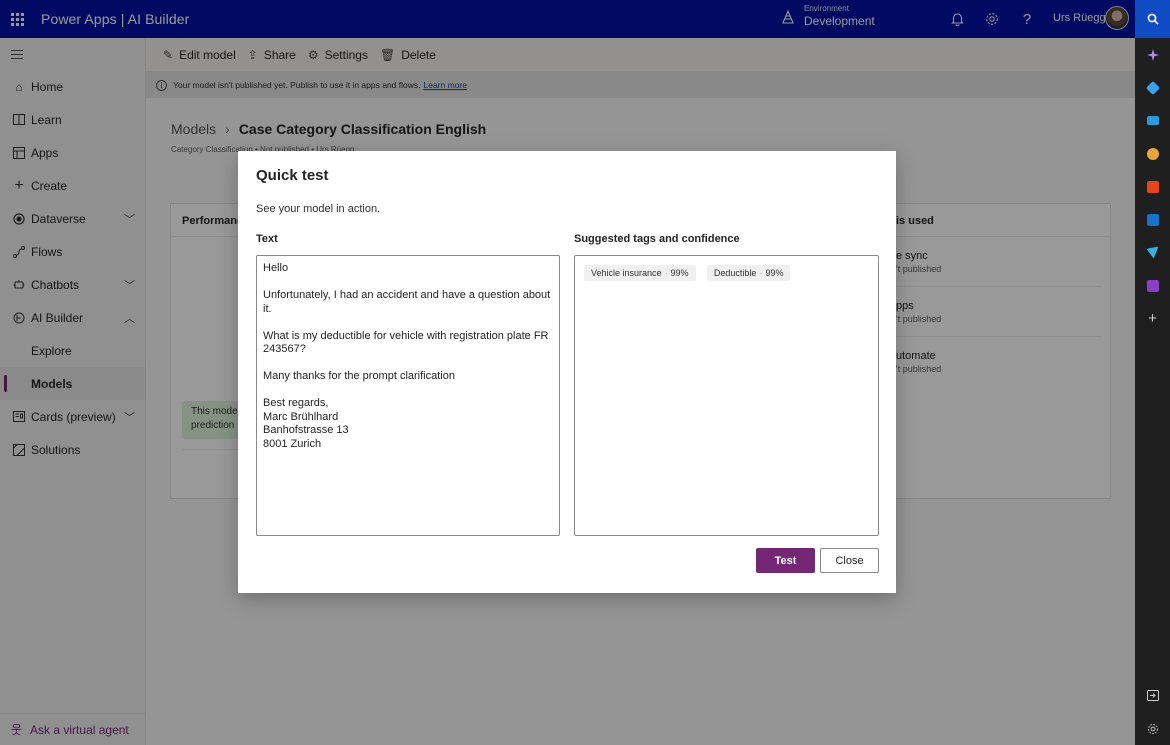 Image resolution: width=1170 pixels, height=745 pixels. I want to click on tag-chip: Vehicle insurance · 99%, so click(640, 273).